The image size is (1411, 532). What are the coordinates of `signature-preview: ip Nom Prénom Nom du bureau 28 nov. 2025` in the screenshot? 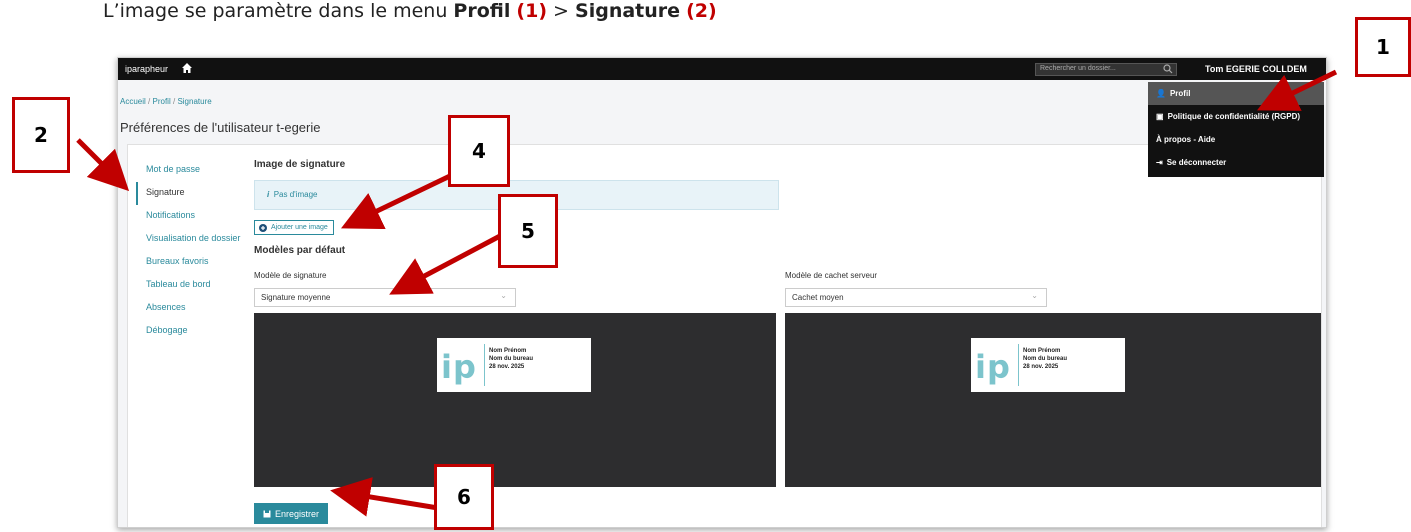 It's located at (515, 400).